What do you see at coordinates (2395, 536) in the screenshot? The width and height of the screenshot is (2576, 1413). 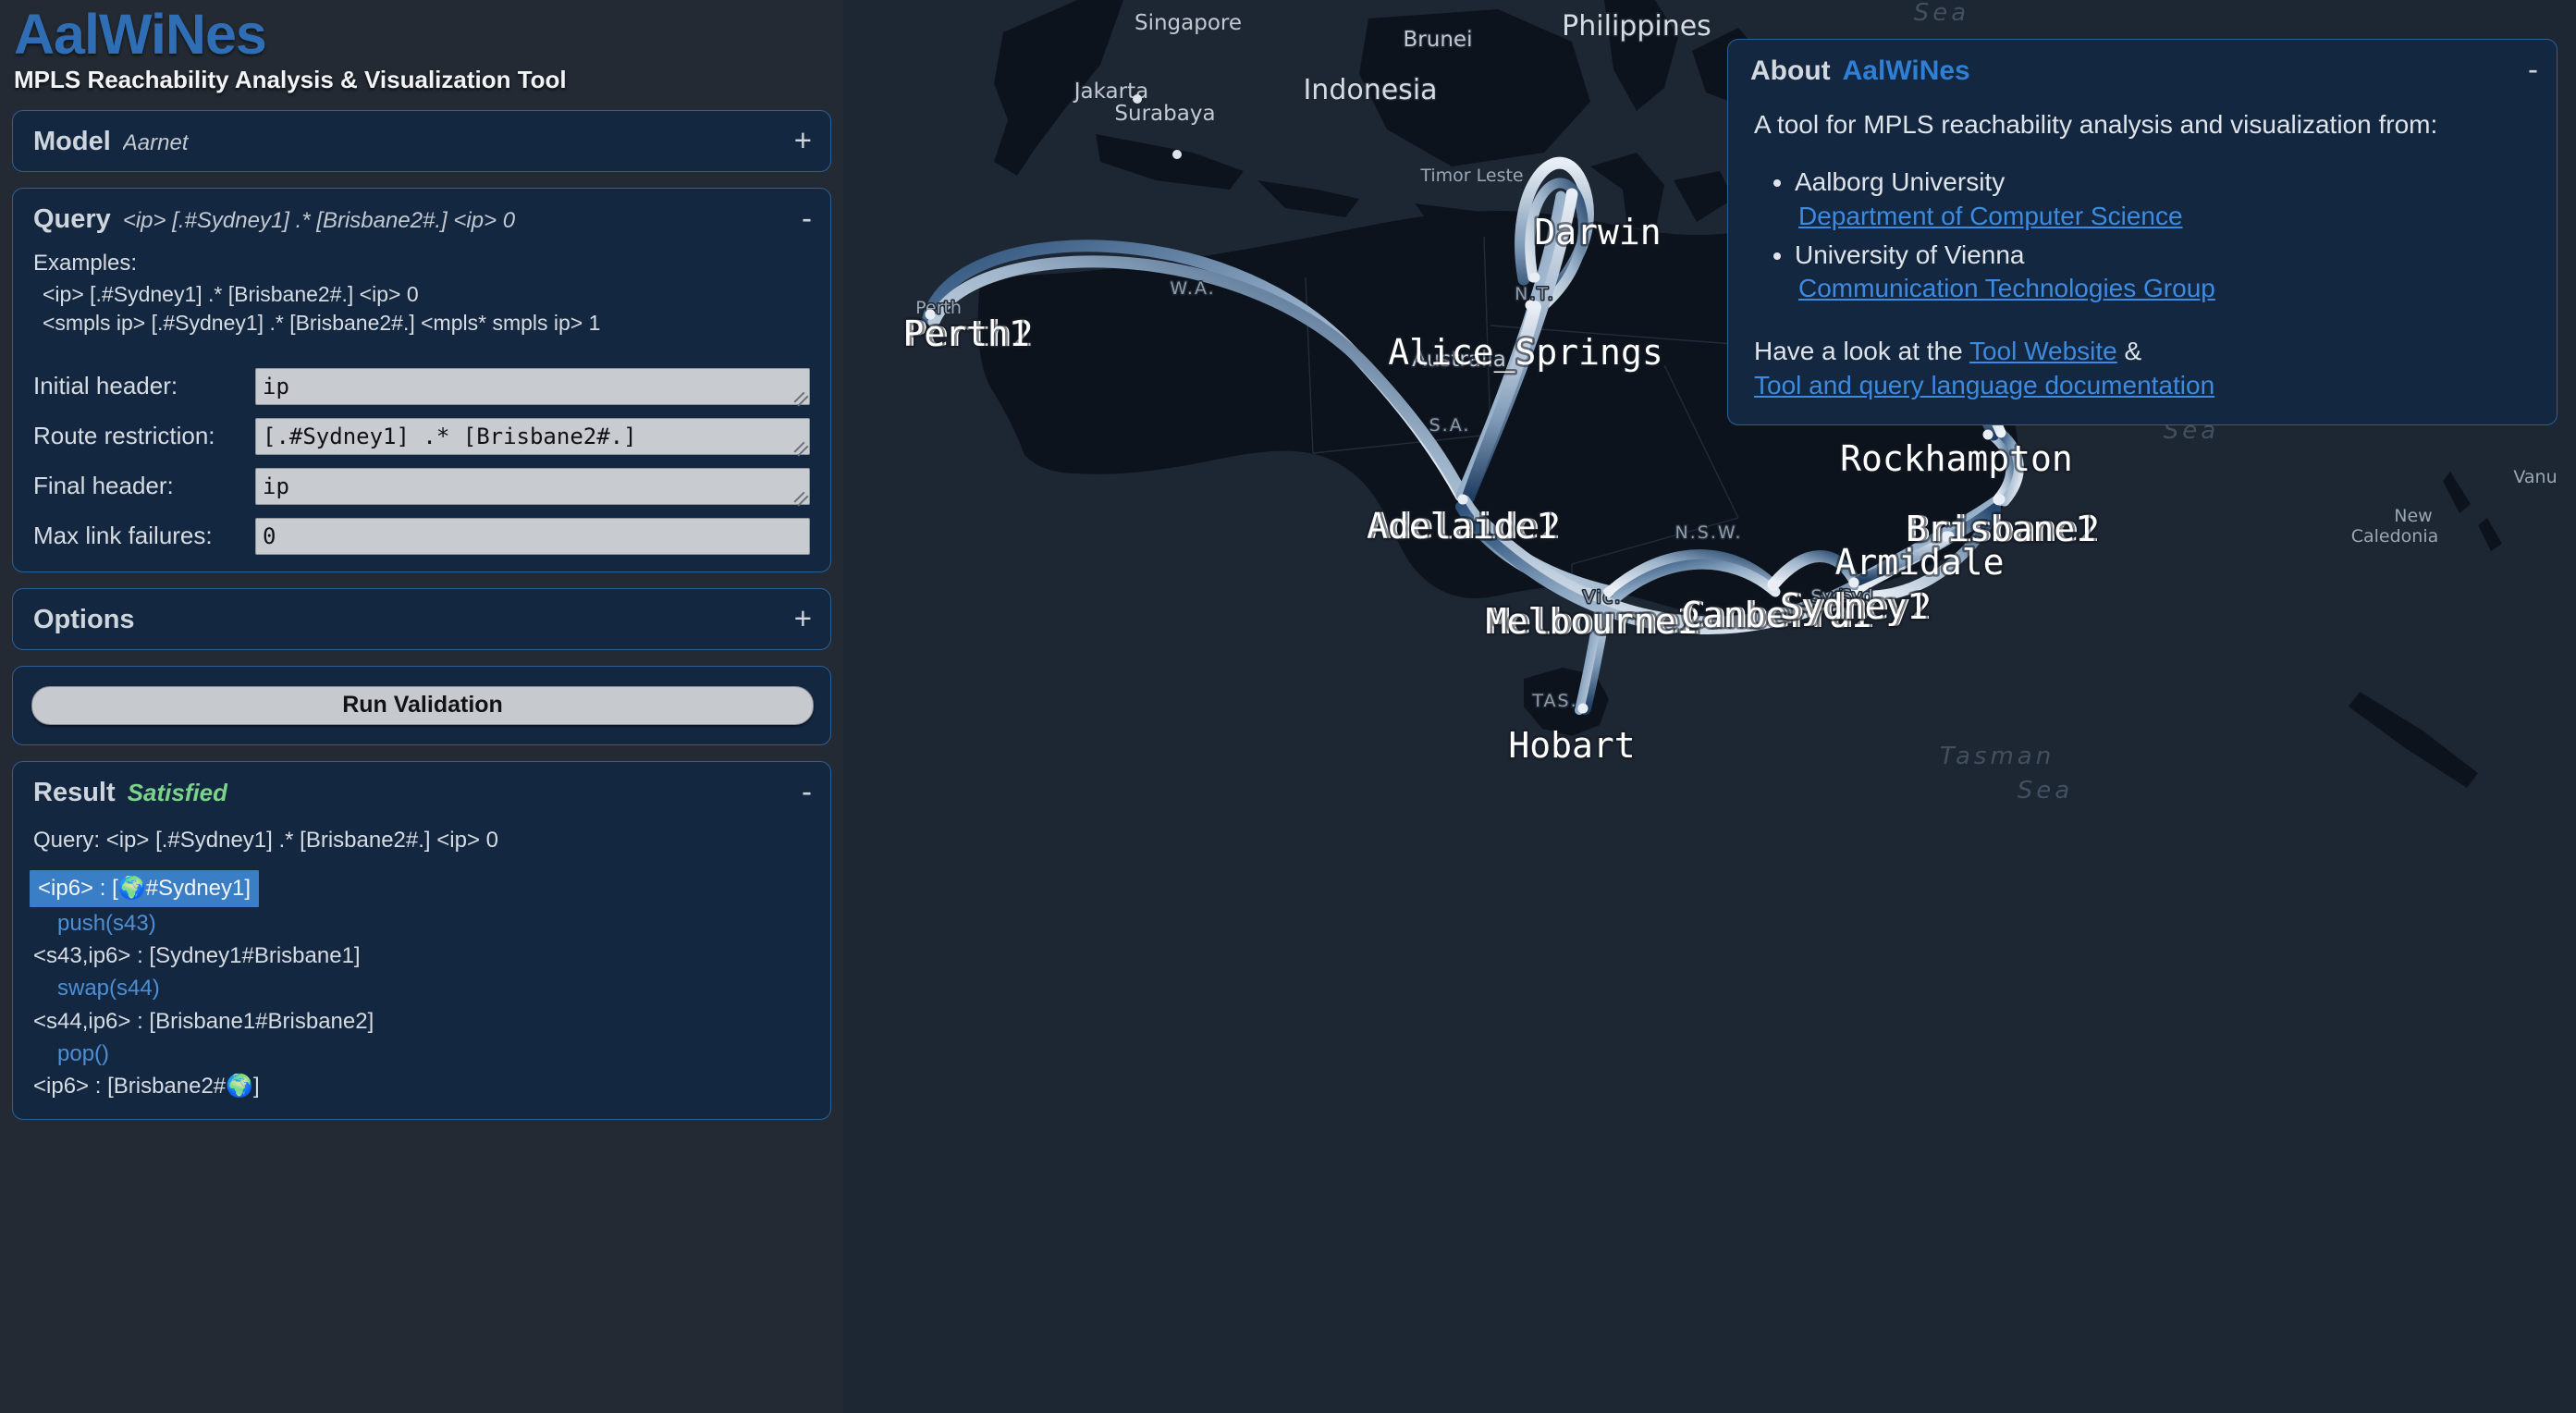 I see `geo-label: Caledonia` at bounding box center [2395, 536].